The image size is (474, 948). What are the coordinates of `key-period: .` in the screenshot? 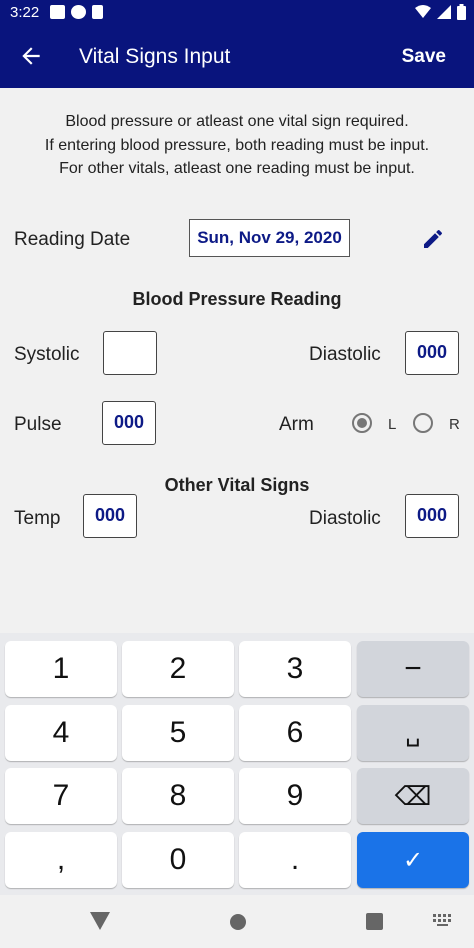 It's located at (295, 860).